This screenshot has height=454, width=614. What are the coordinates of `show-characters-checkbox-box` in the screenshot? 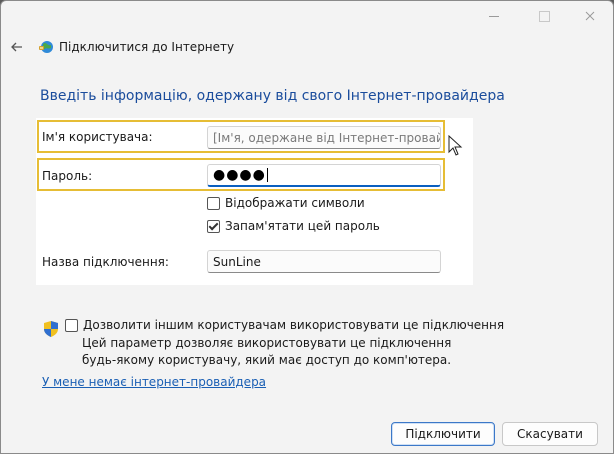 It's located at (213, 203).